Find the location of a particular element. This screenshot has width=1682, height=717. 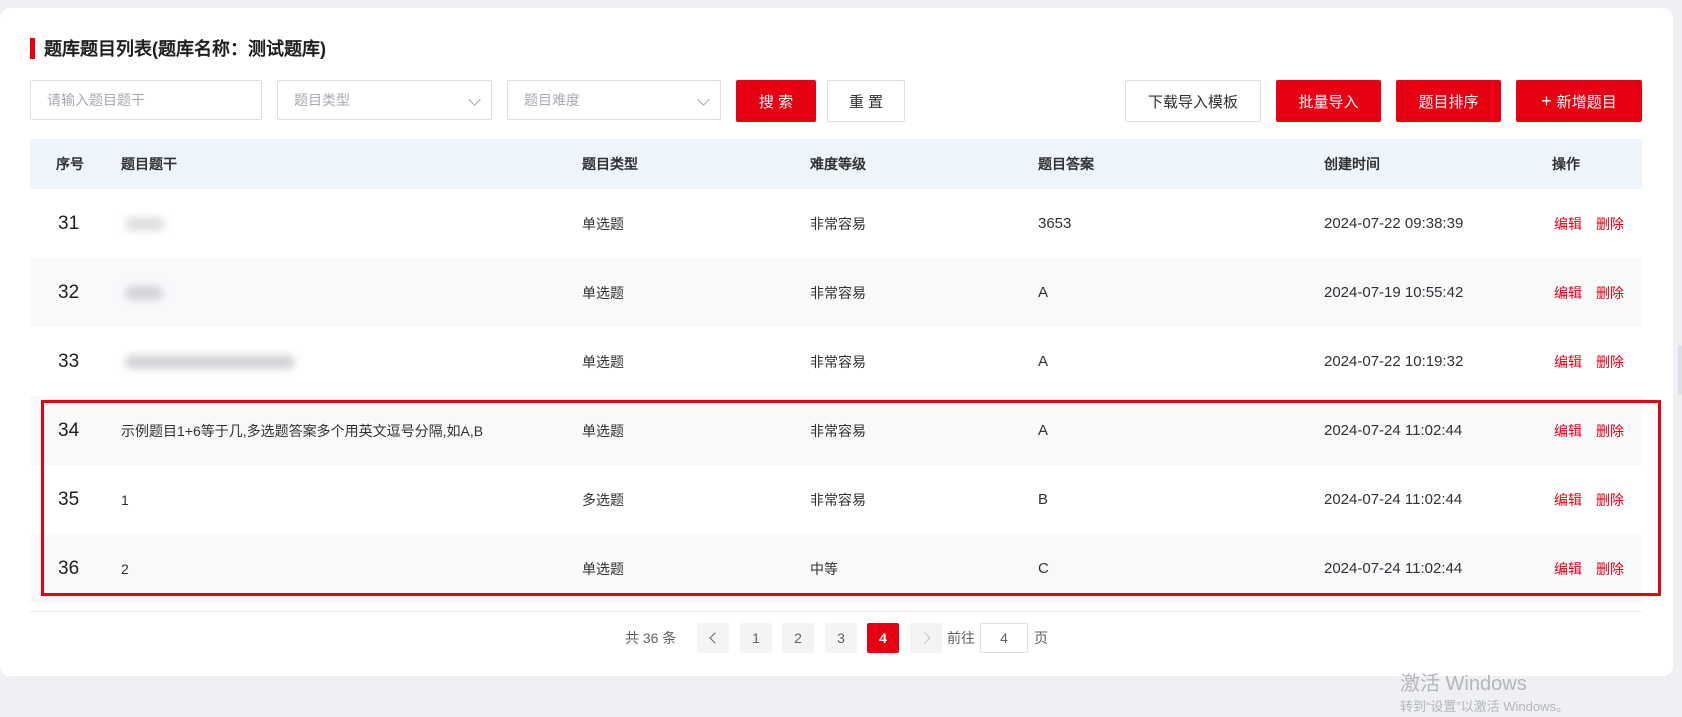

row-index: 32 is located at coordinates (69, 292).